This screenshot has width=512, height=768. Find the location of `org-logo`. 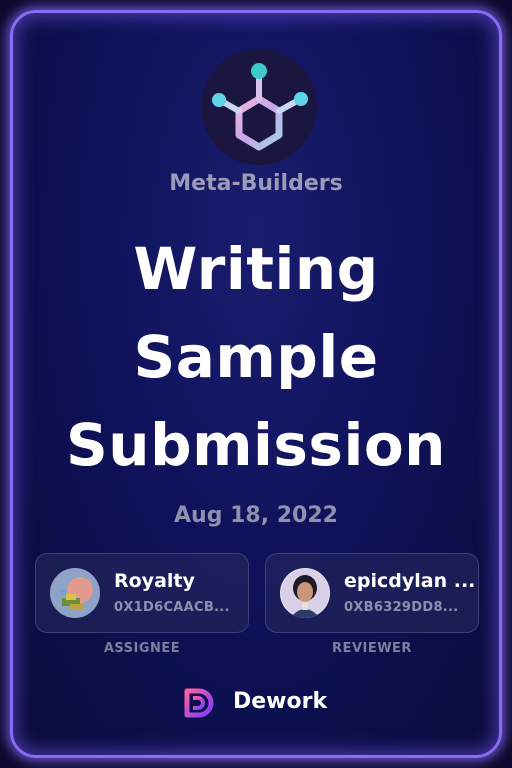

org-logo is located at coordinates (259, 107).